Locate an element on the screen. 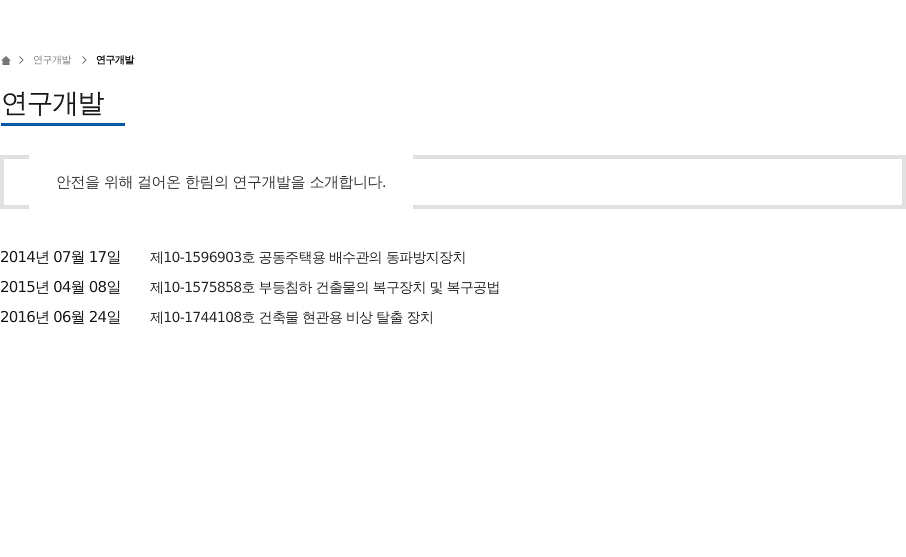 The image size is (906, 557). patent-title: 제10-1575858호 부등침하 건출물의 복구장치 및 복구공법 is located at coordinates (325, 287).